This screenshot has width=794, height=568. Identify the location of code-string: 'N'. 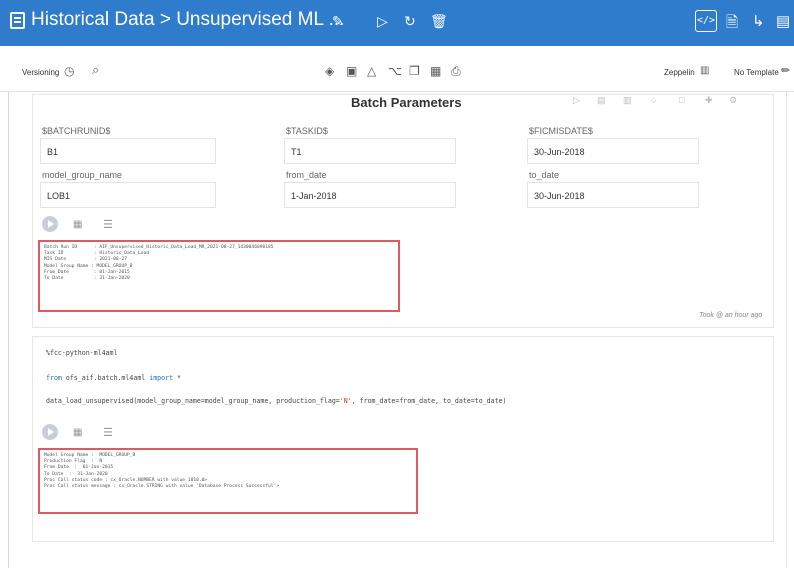
(345, 401).